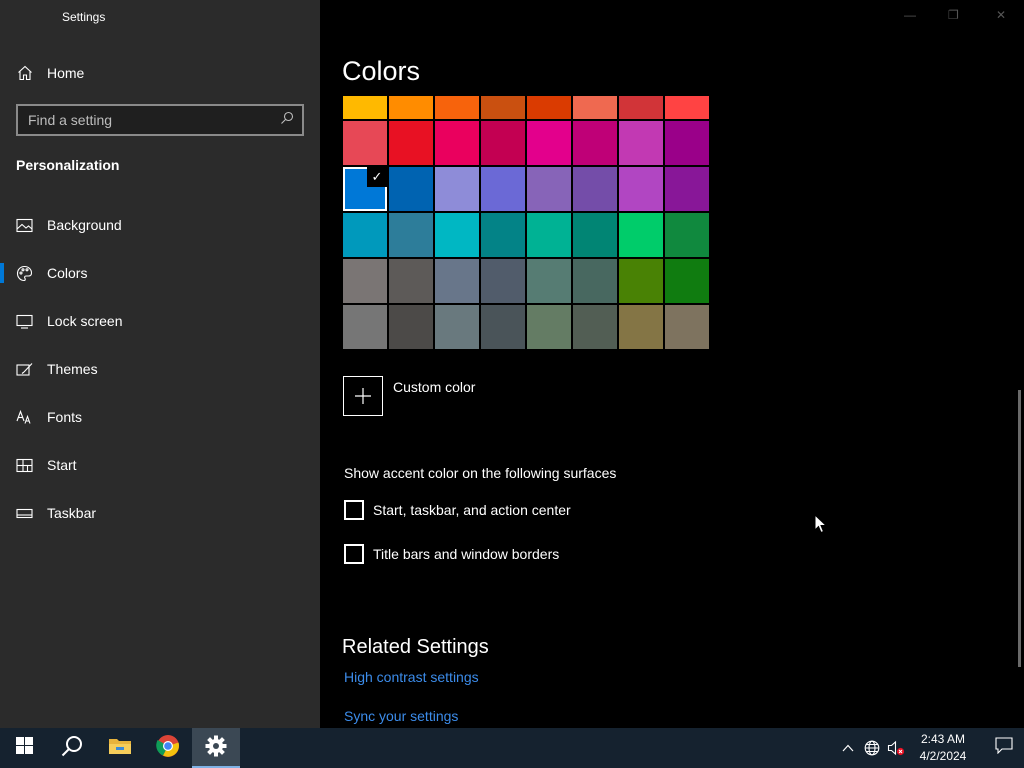  Describe the element at coordinates (365, 189) in the screenshot. I see `color-swatch: ✓` at that location.